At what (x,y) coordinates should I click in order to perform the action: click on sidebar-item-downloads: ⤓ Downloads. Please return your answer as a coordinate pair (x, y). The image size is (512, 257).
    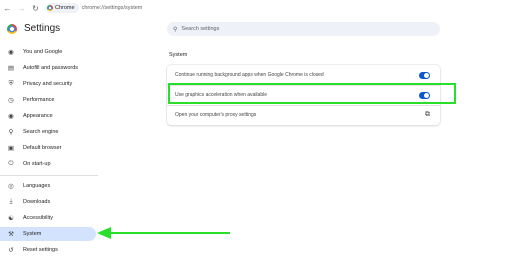
    Looking at the image, I should click on (48, 202).